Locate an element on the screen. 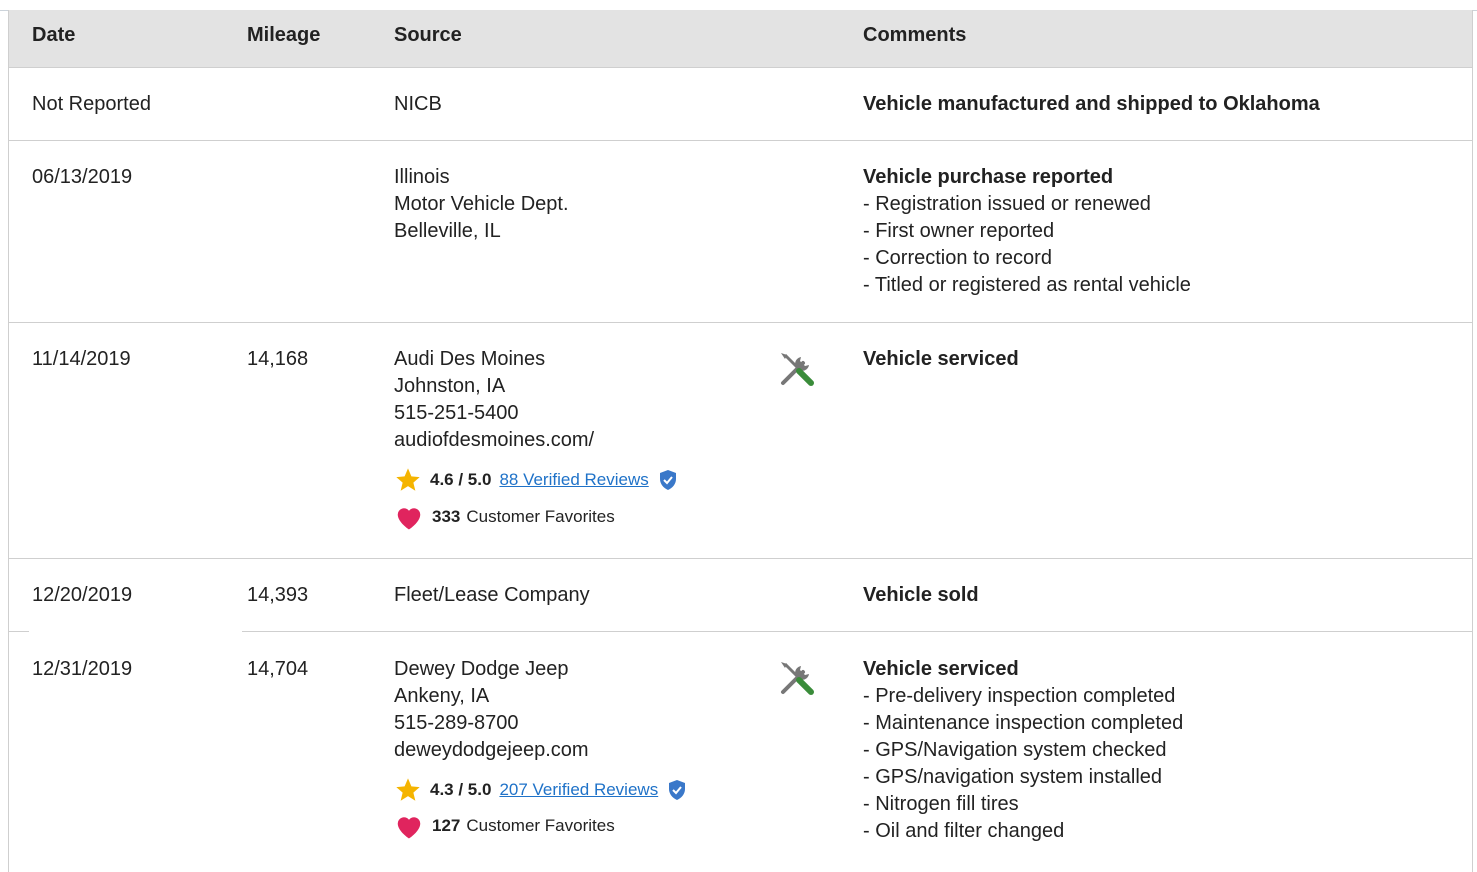  comment-item: Titled or registered as rental vehicle is located at coordinates (1027, 285).